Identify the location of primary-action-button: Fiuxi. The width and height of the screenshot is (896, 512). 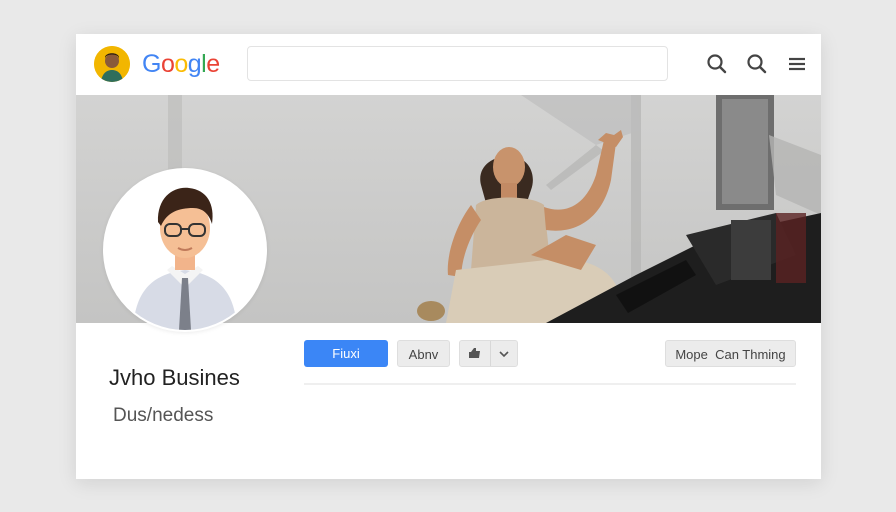
(346, 353).